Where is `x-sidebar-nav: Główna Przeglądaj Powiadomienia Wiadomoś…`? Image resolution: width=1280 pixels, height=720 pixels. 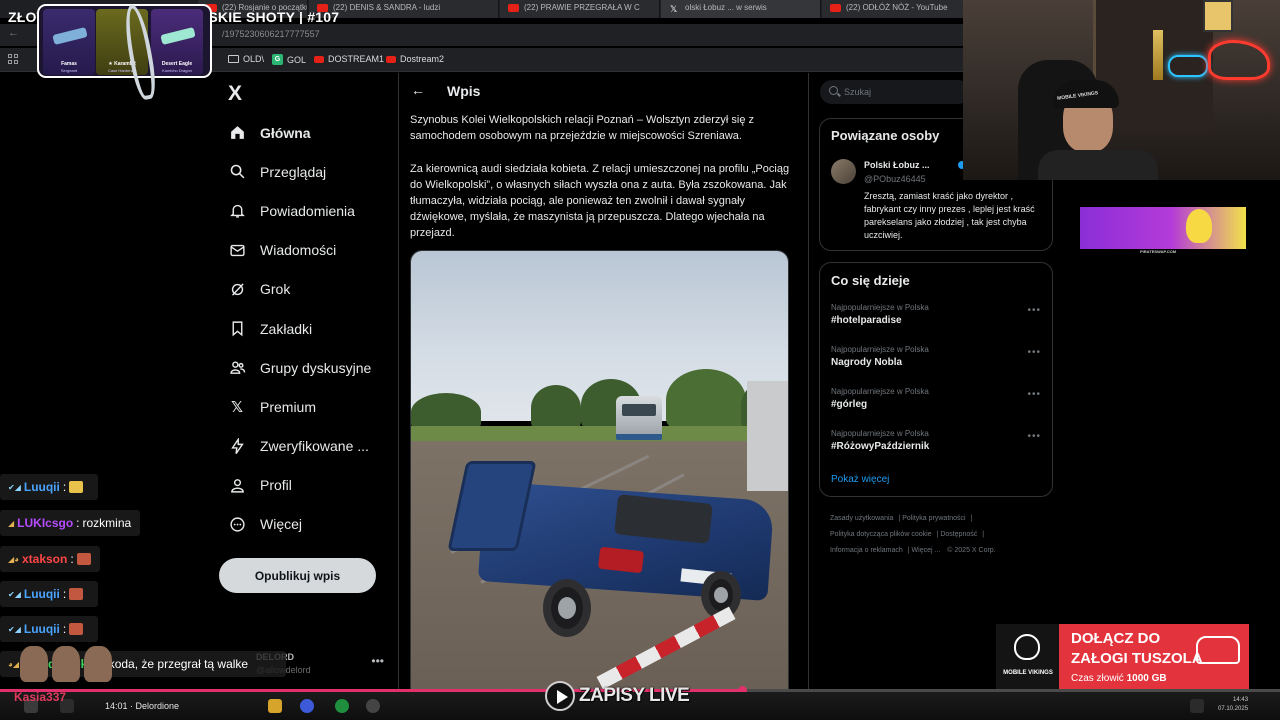 x-sidebar-nav: Główna Przeglądaj Powiadomienia Wiadomoś… is located at coordinates (309, 328).